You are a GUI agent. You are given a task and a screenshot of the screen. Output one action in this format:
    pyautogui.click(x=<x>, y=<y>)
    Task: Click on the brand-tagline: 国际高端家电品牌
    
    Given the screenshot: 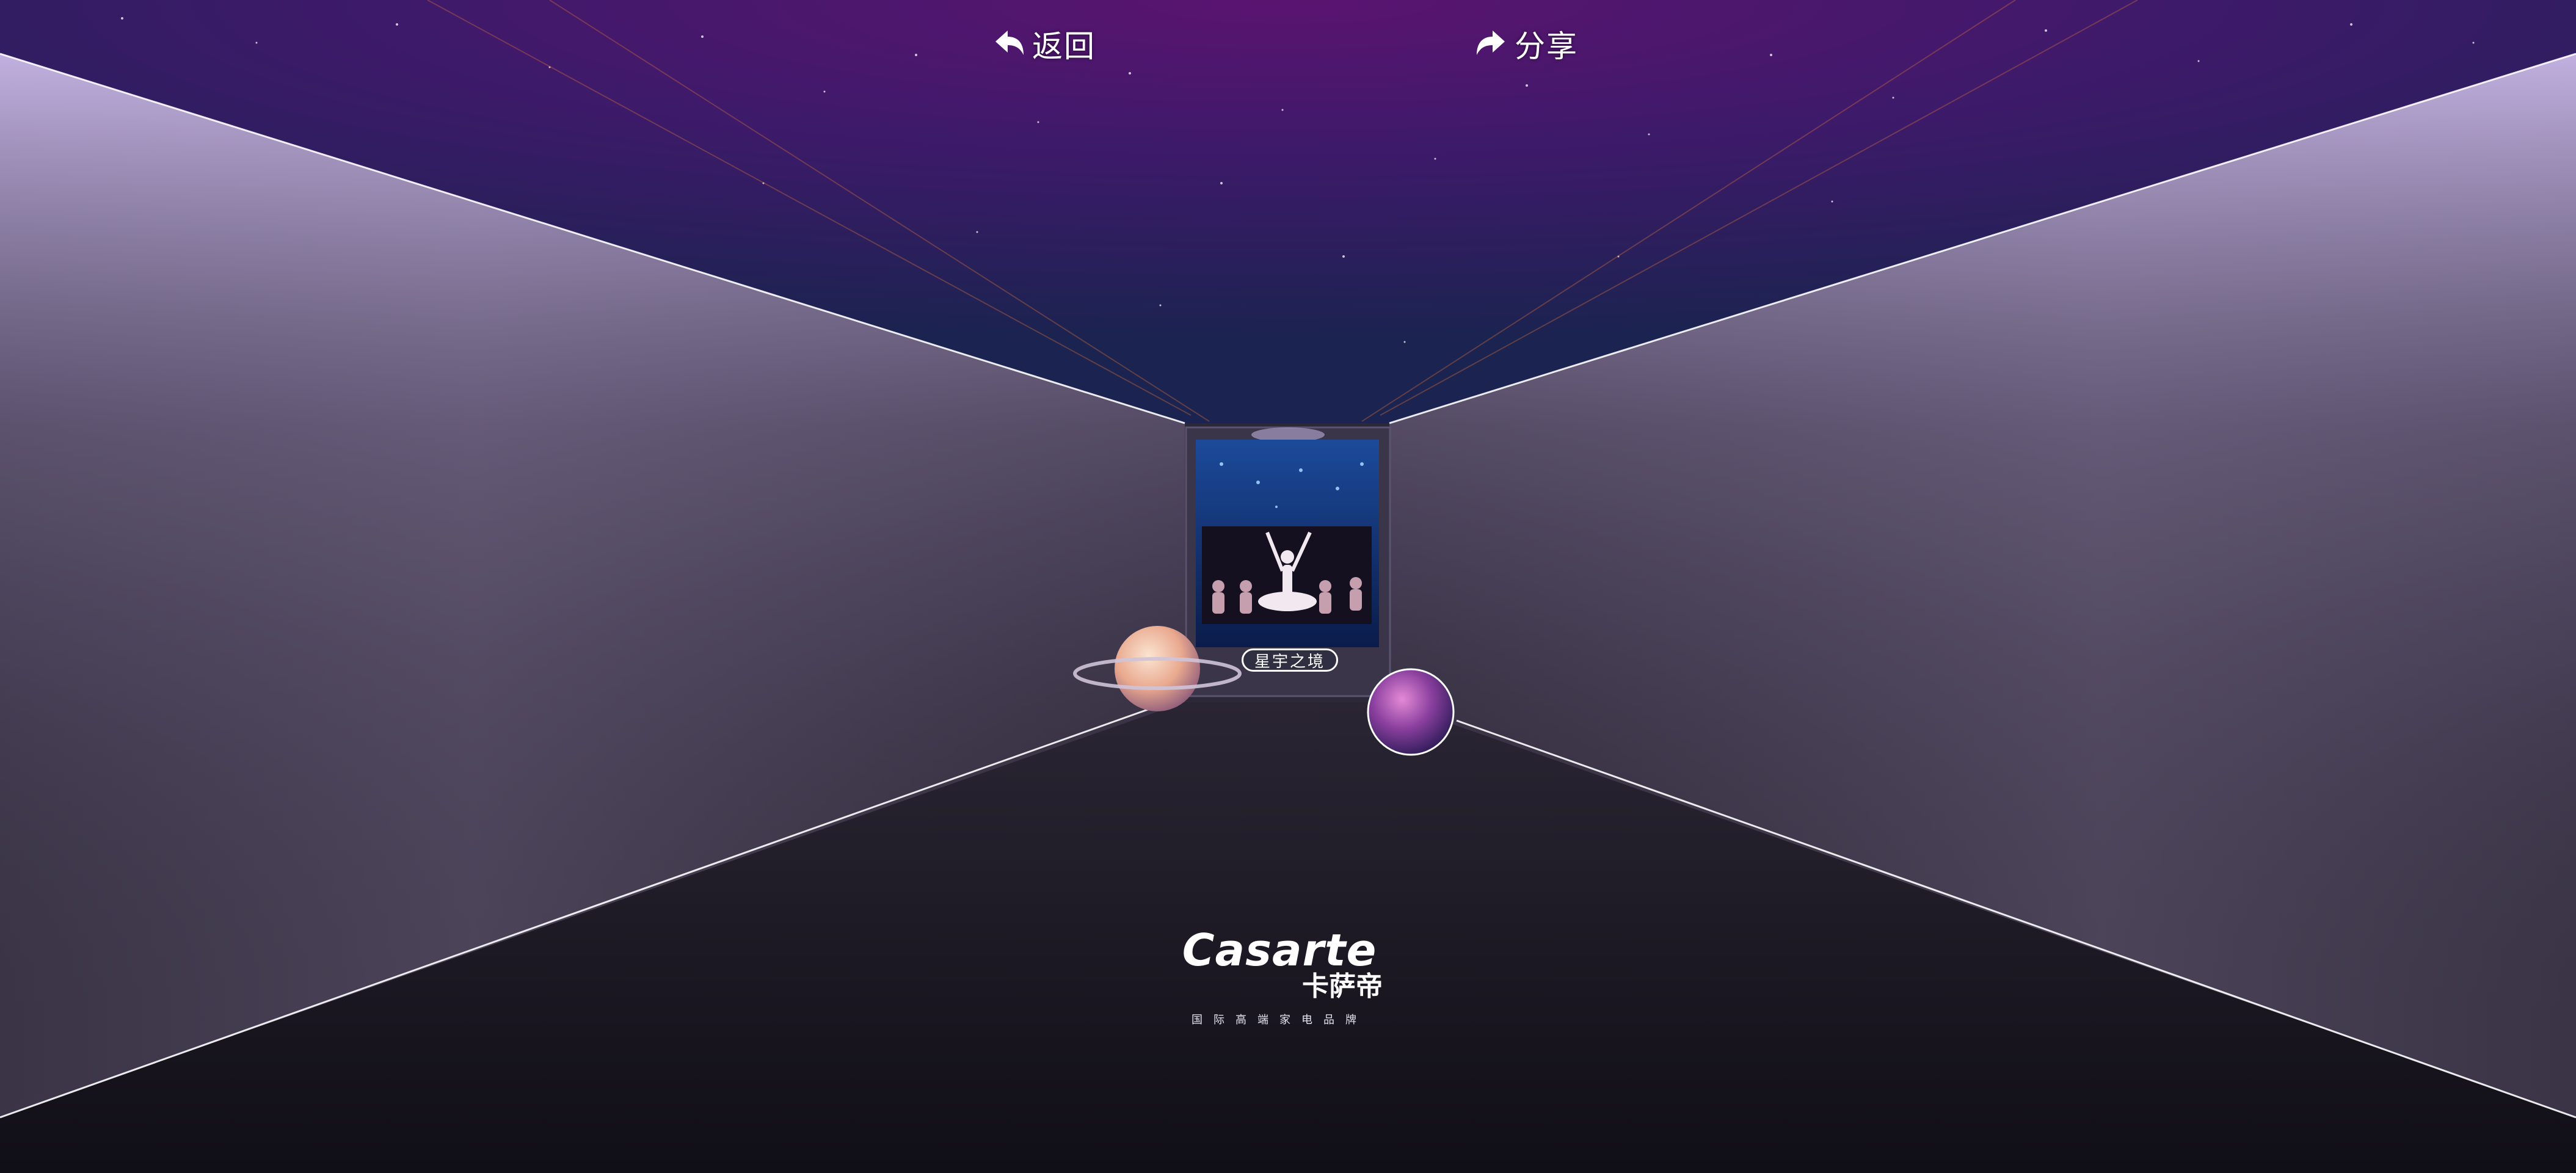 What is the action you would take?
    pyautogui.click(x=1279, y=1020)
    